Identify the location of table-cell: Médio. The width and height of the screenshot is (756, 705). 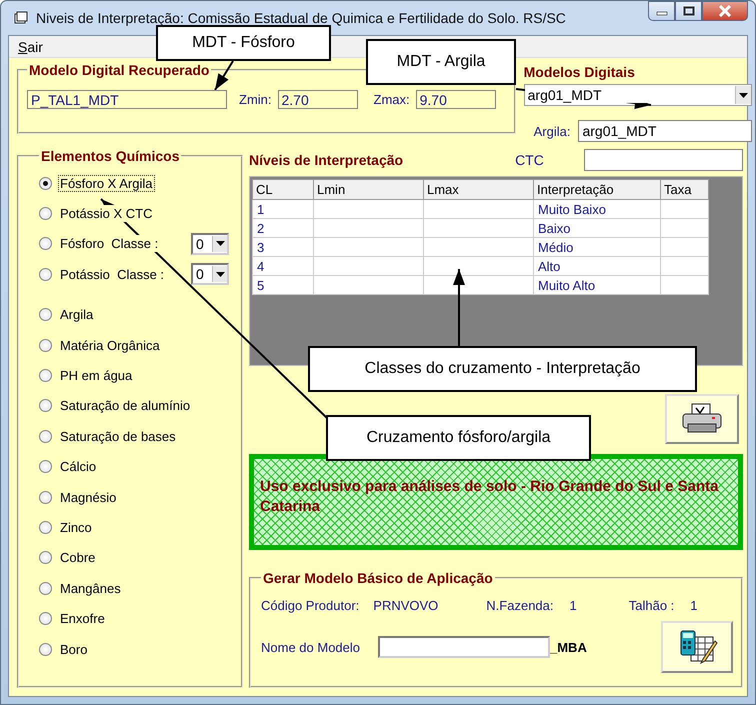
(597, 247).